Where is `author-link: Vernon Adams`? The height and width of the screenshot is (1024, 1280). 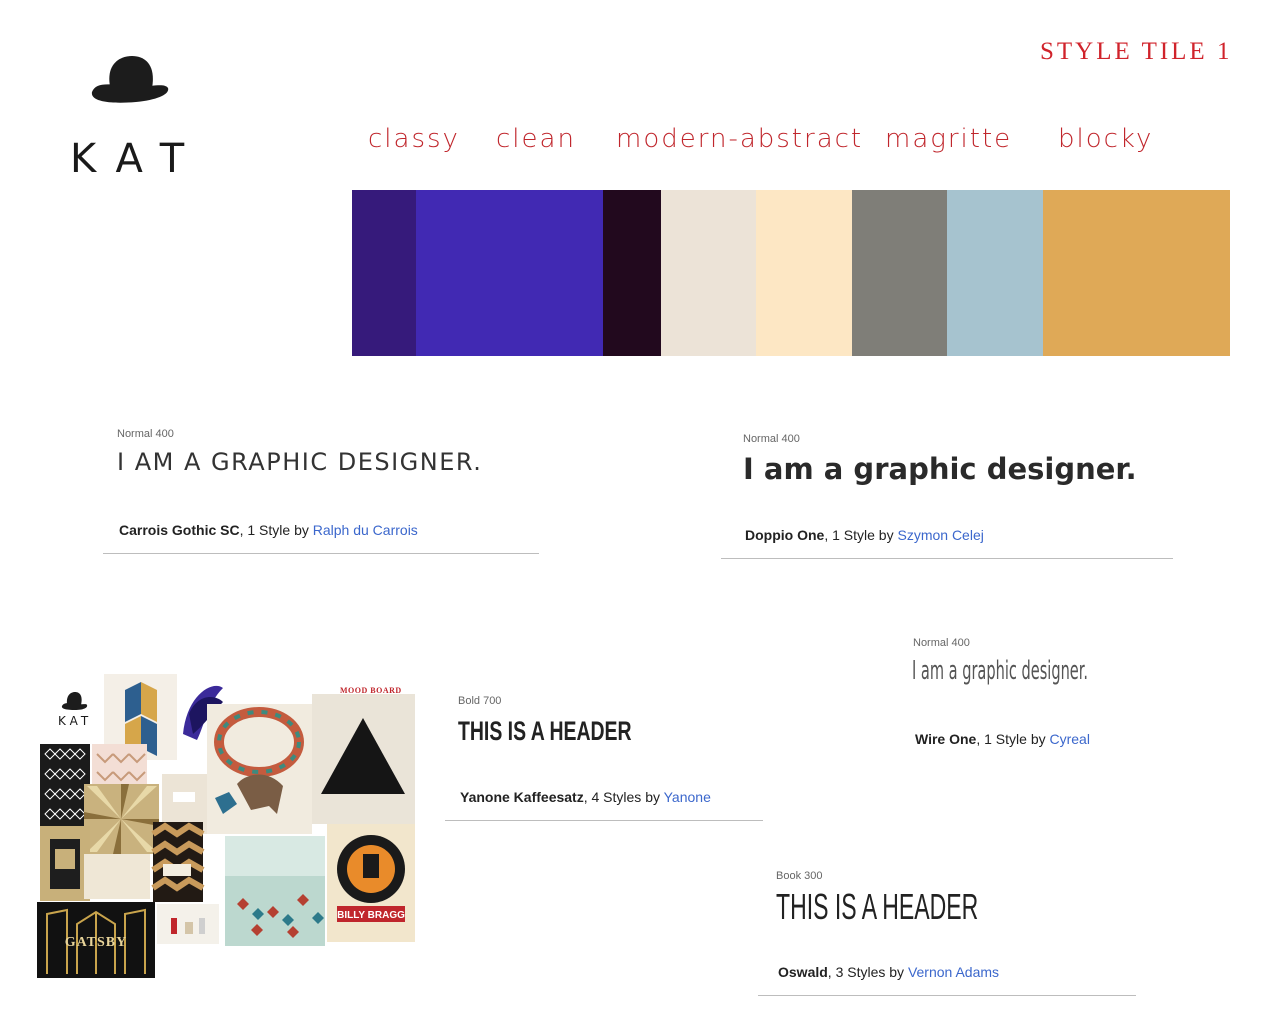 author-link: Vernon Adams is located at coordinates (953, 972).